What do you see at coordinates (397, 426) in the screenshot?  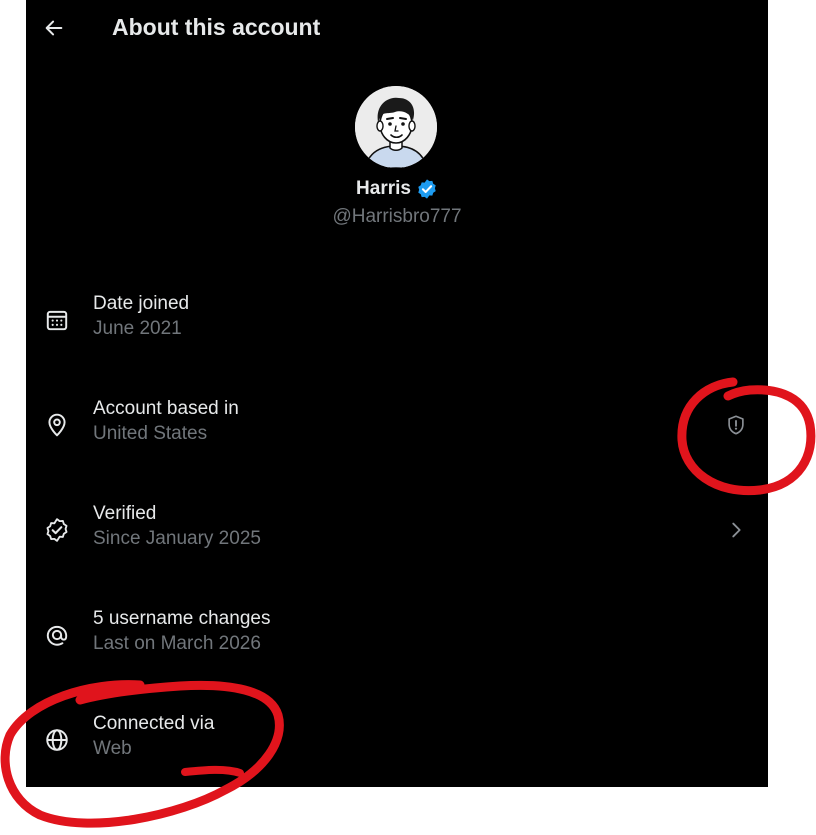 I see `row-account-based-in: Account based in United States` at bounding box center [397, 426].